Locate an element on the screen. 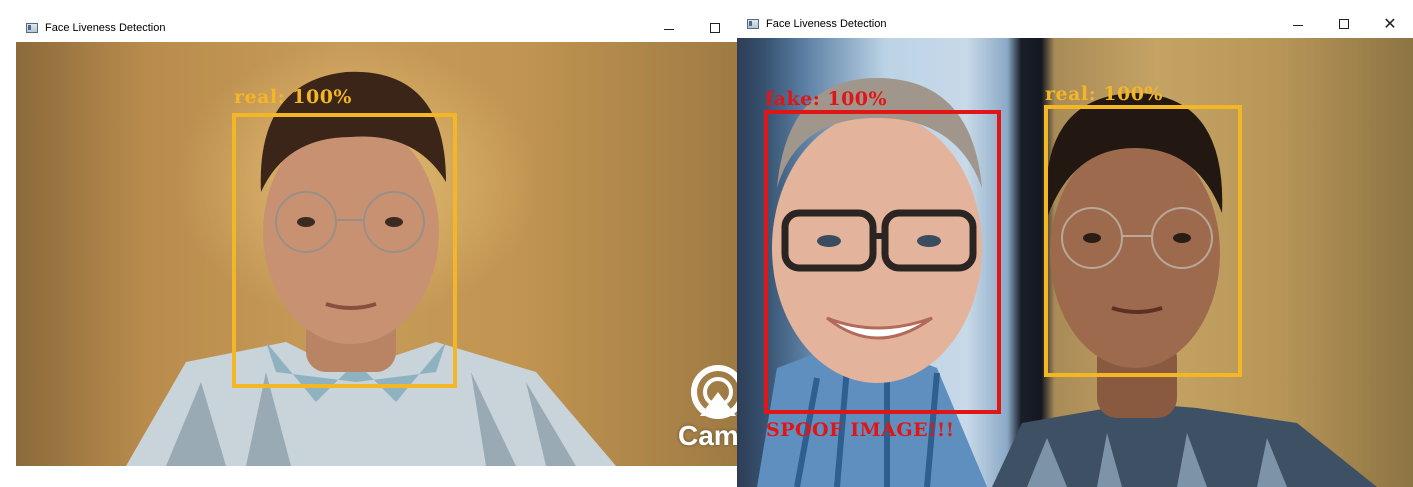 The image size is (1413, 487). camera-logo-icon is located at coordinates (714, 392).